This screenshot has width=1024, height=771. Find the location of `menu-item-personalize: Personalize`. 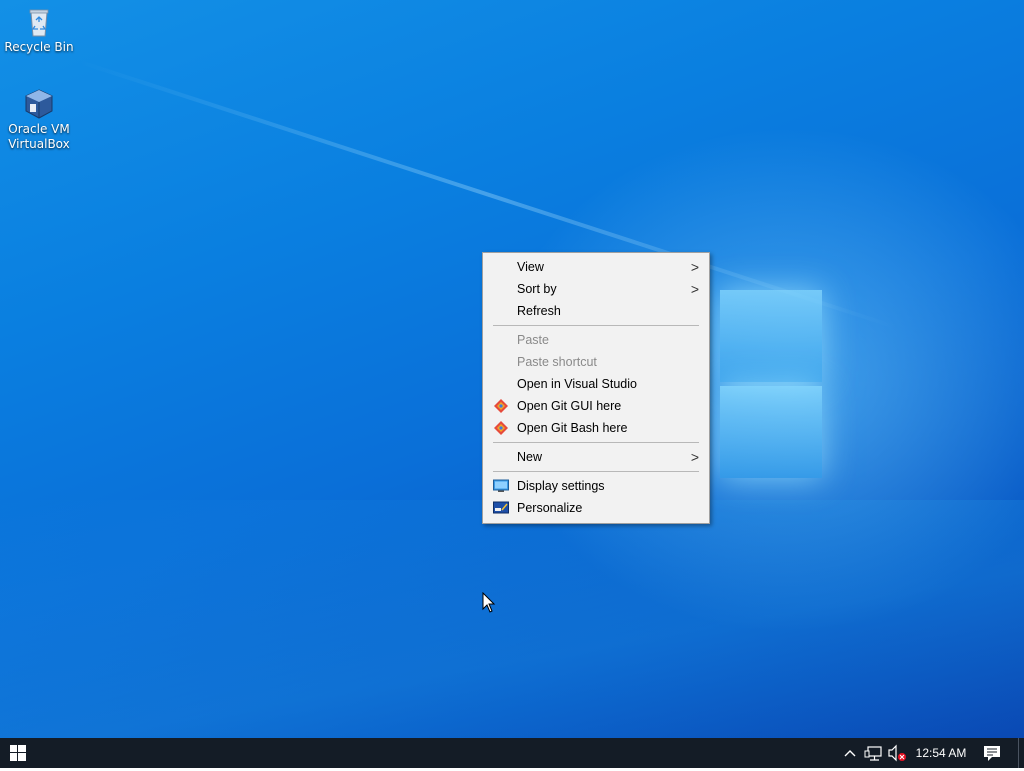

menu-item-personalize: Personalize is located at coordinates (596, 508).